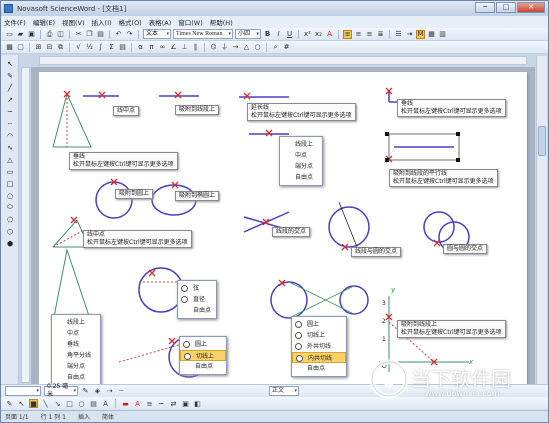 The image size is (549, 423). Describe the element at coordinates (69, 403) in the screenshot. I see `rect-draw-icon: □` at that location.